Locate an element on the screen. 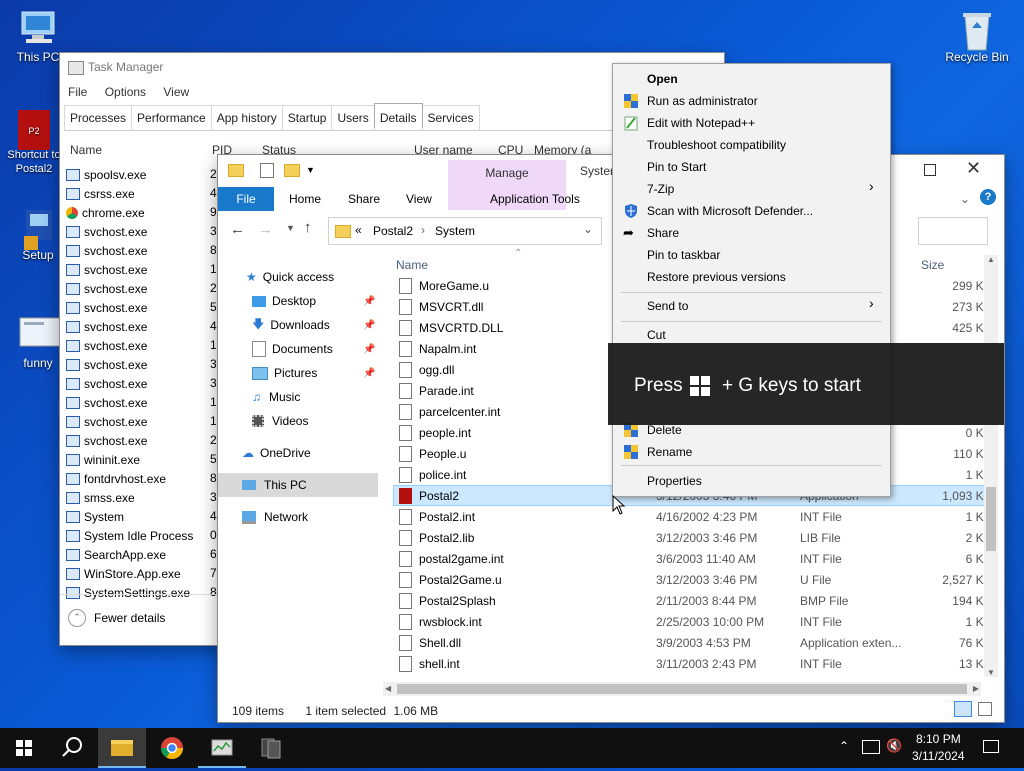 The width and height of the screenshot is (1024, 771). nav-quick-access: ★ Quick access is located at coordinates (300, 277).